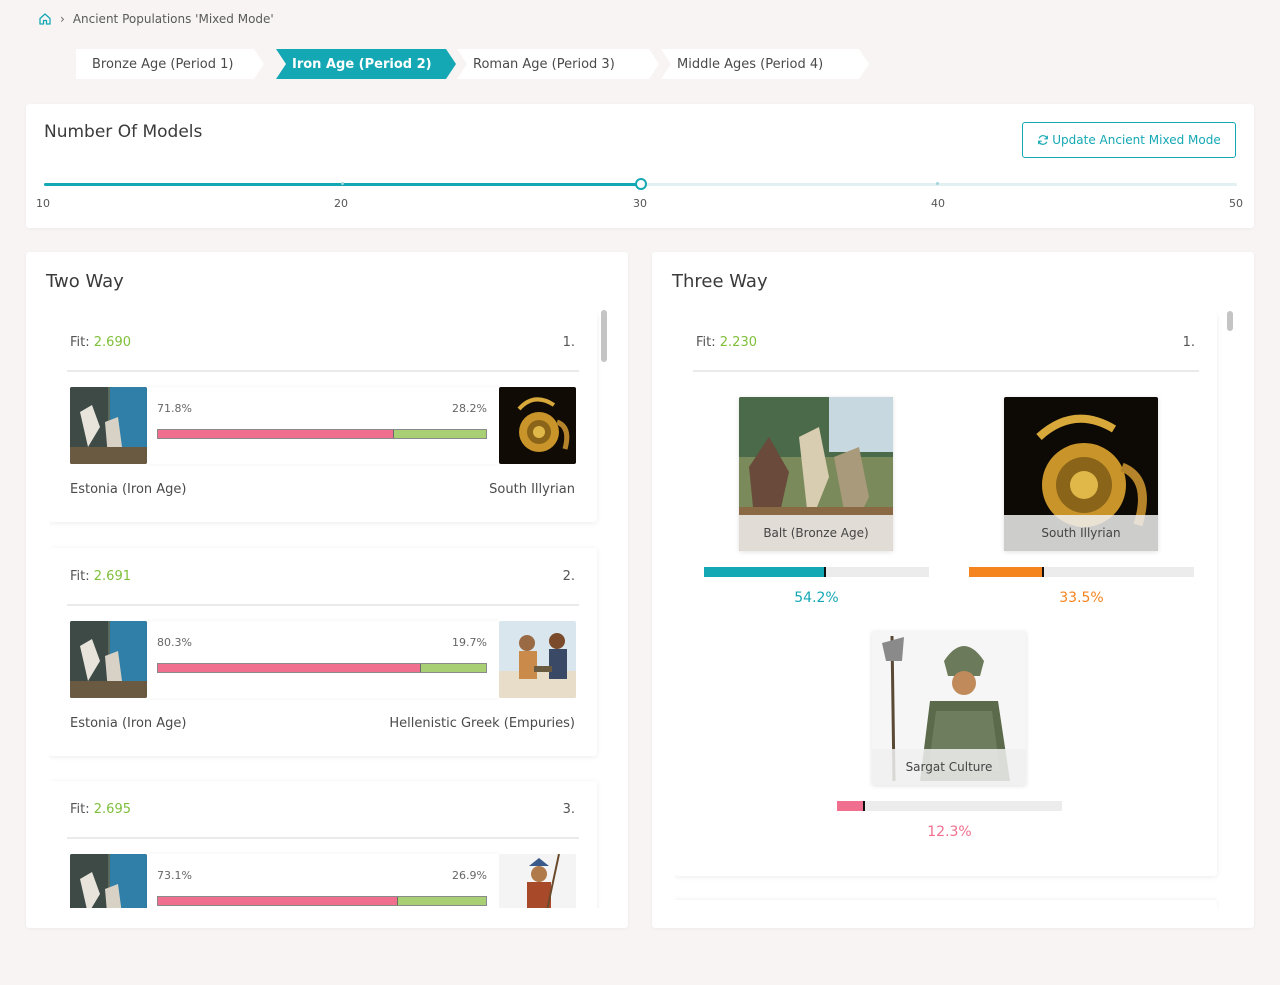 The width and height of the screenshot is (1280, 985). I want to click on three-way-scrollbar, so click(1230, 321).